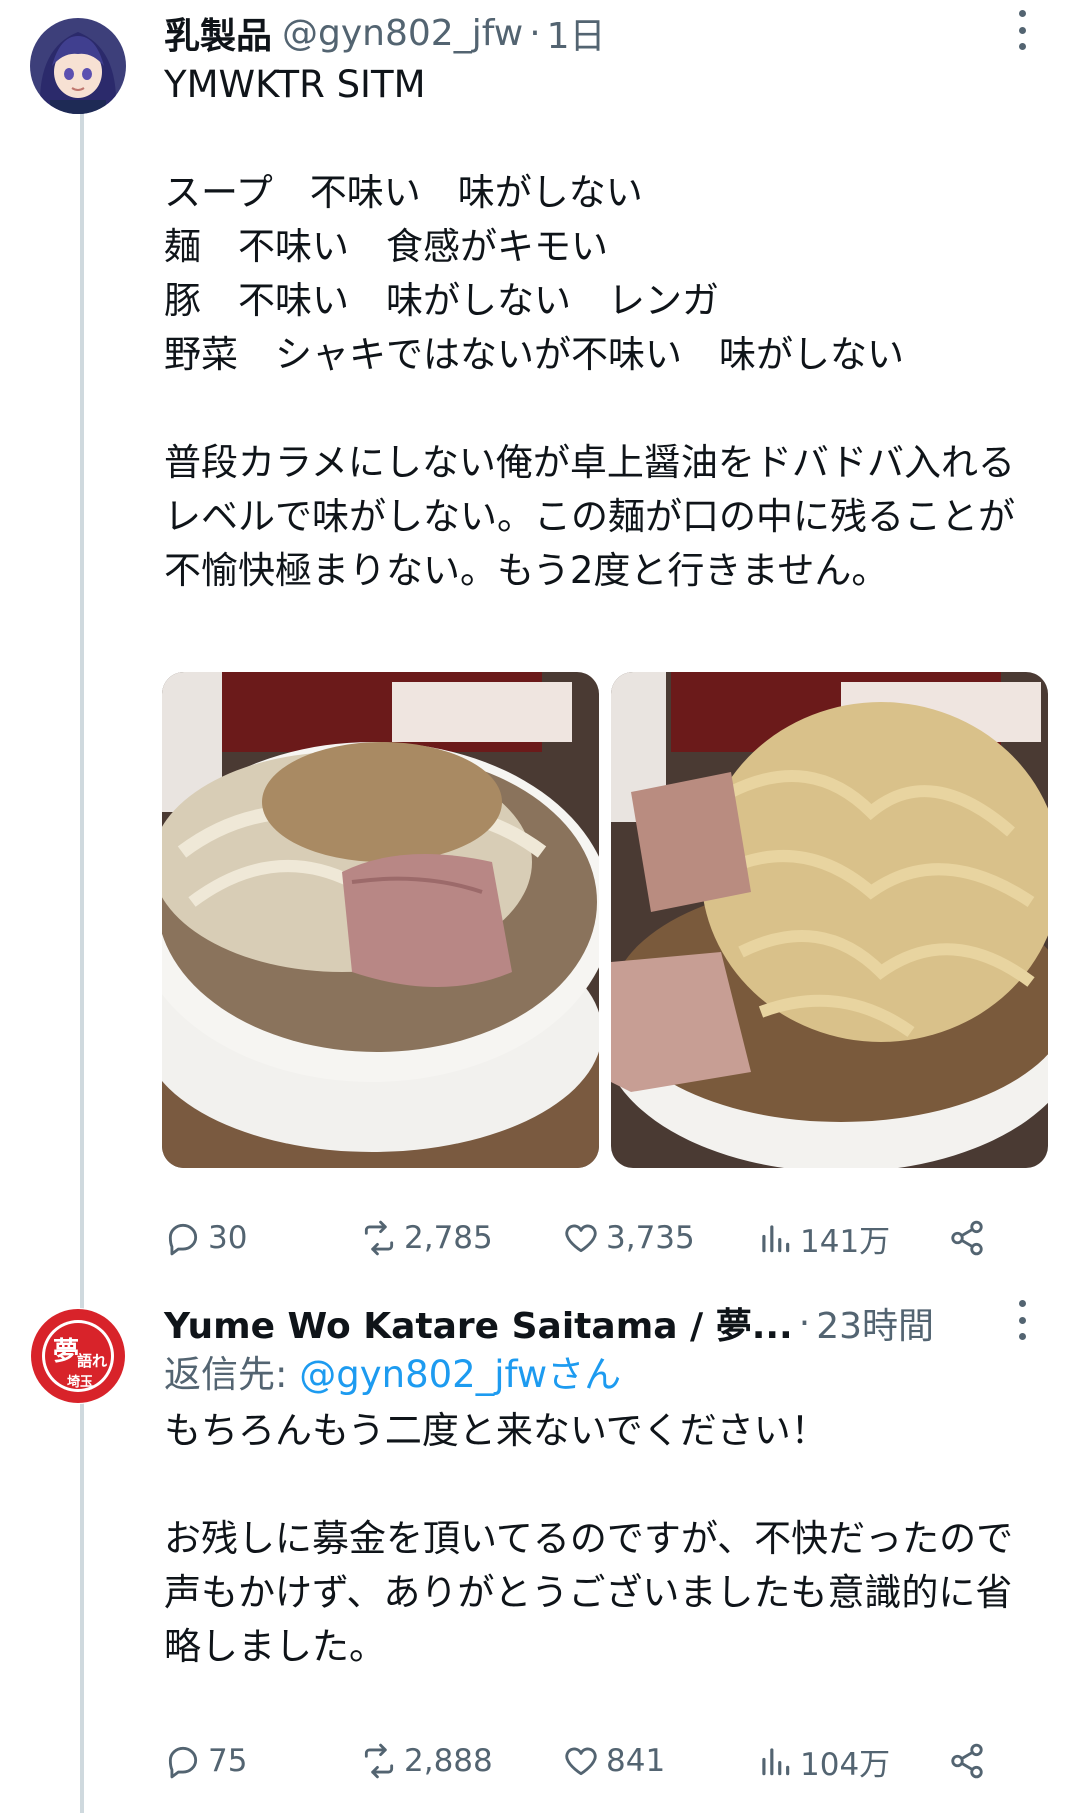 This screenshot has height=1813, width=1080. I want to click on reply-button: 75, so click(205, 1761).